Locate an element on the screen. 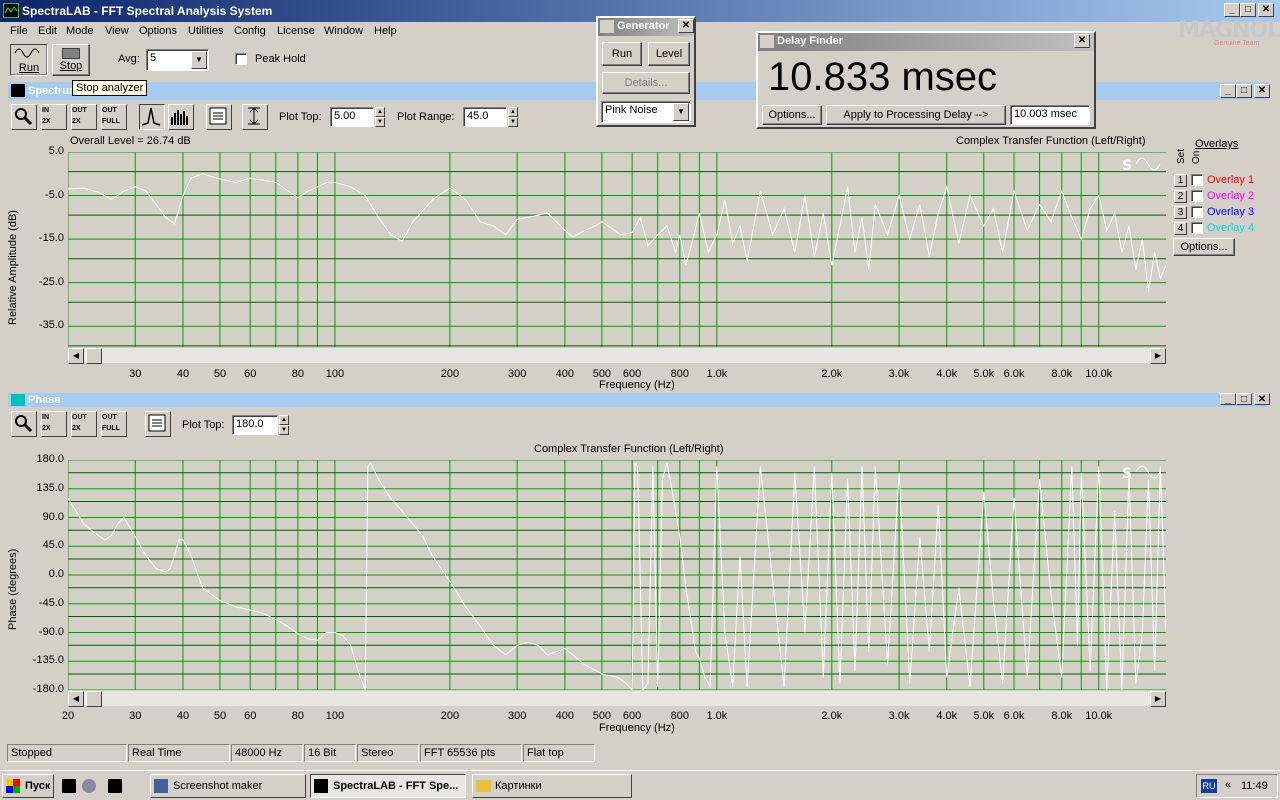 The height and width of the screenshot is (800, 1280). maximize-icon: □ is located at coordinates (1248, 10).